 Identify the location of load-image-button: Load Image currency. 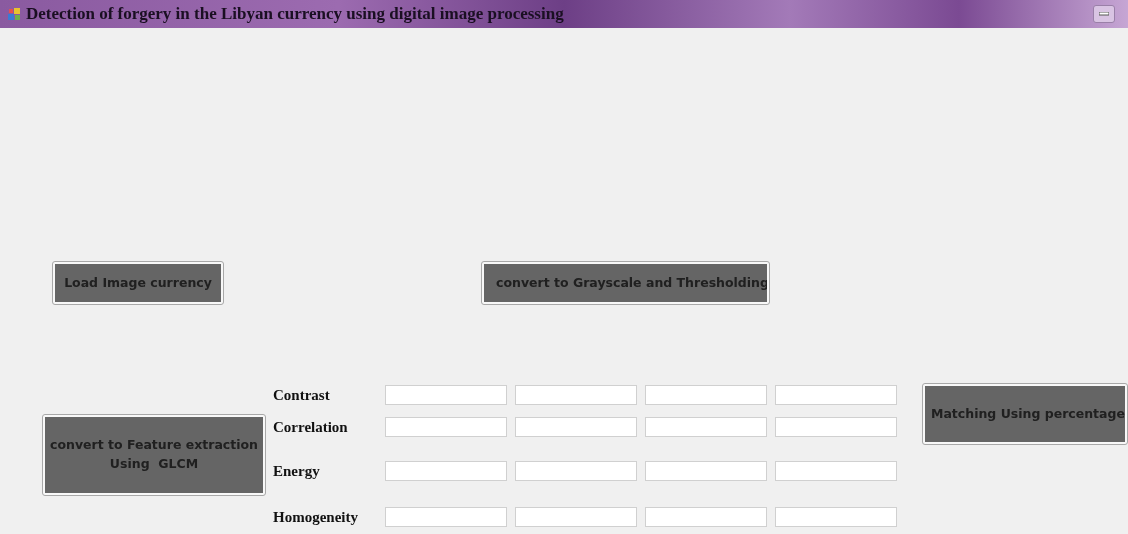
(138, 283).